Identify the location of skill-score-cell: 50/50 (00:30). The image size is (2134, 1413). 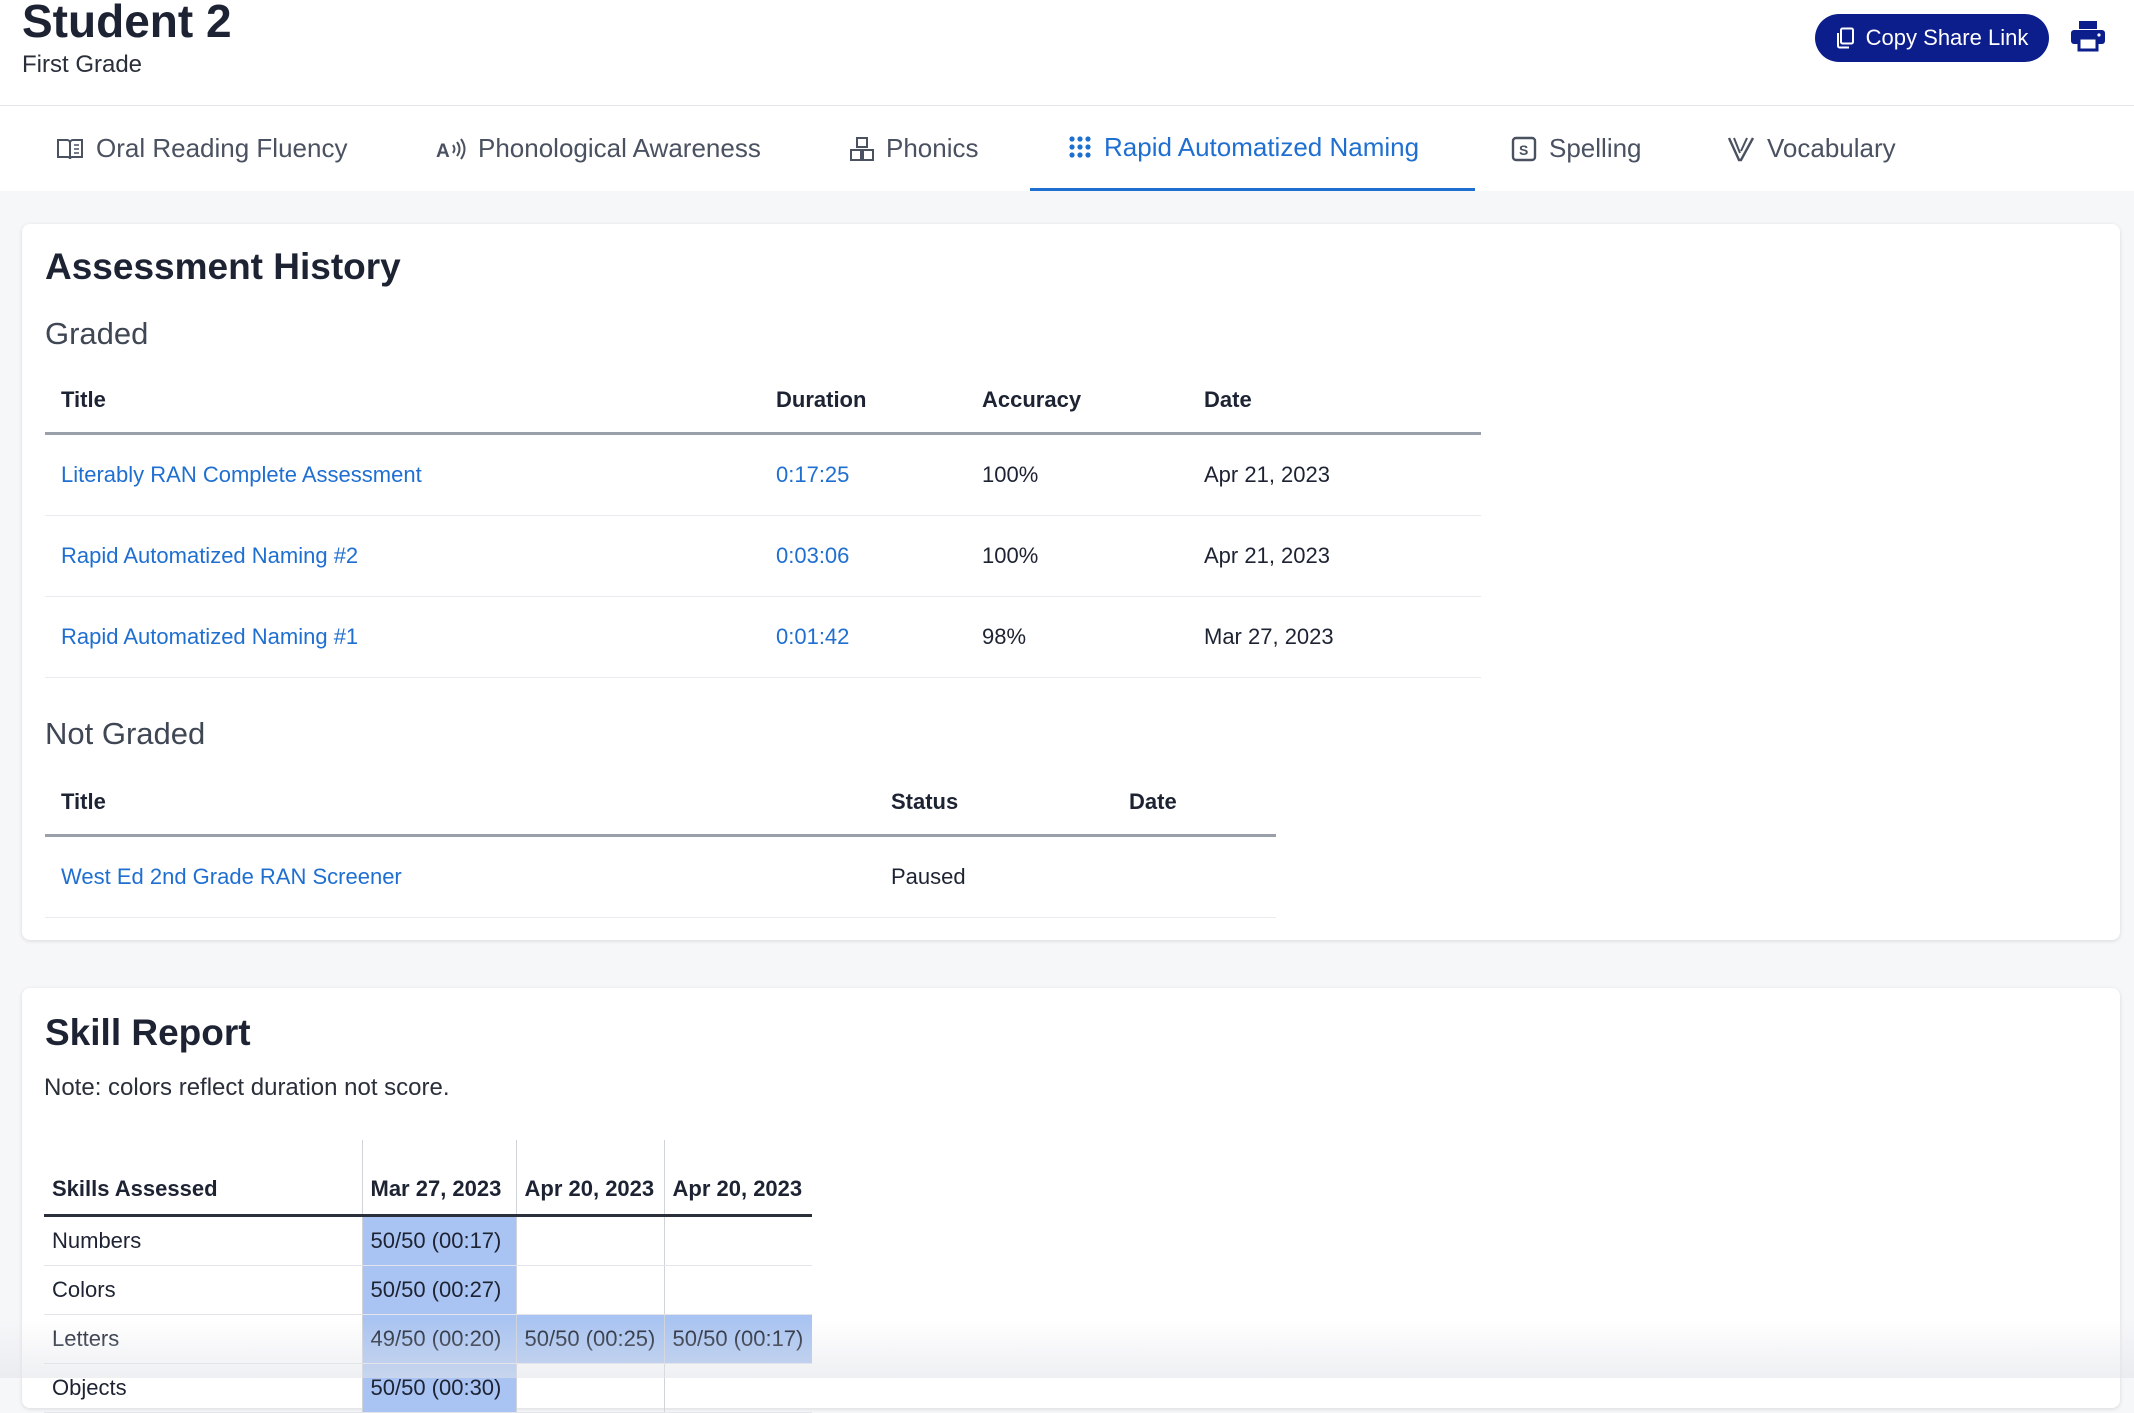
(438, 1388).